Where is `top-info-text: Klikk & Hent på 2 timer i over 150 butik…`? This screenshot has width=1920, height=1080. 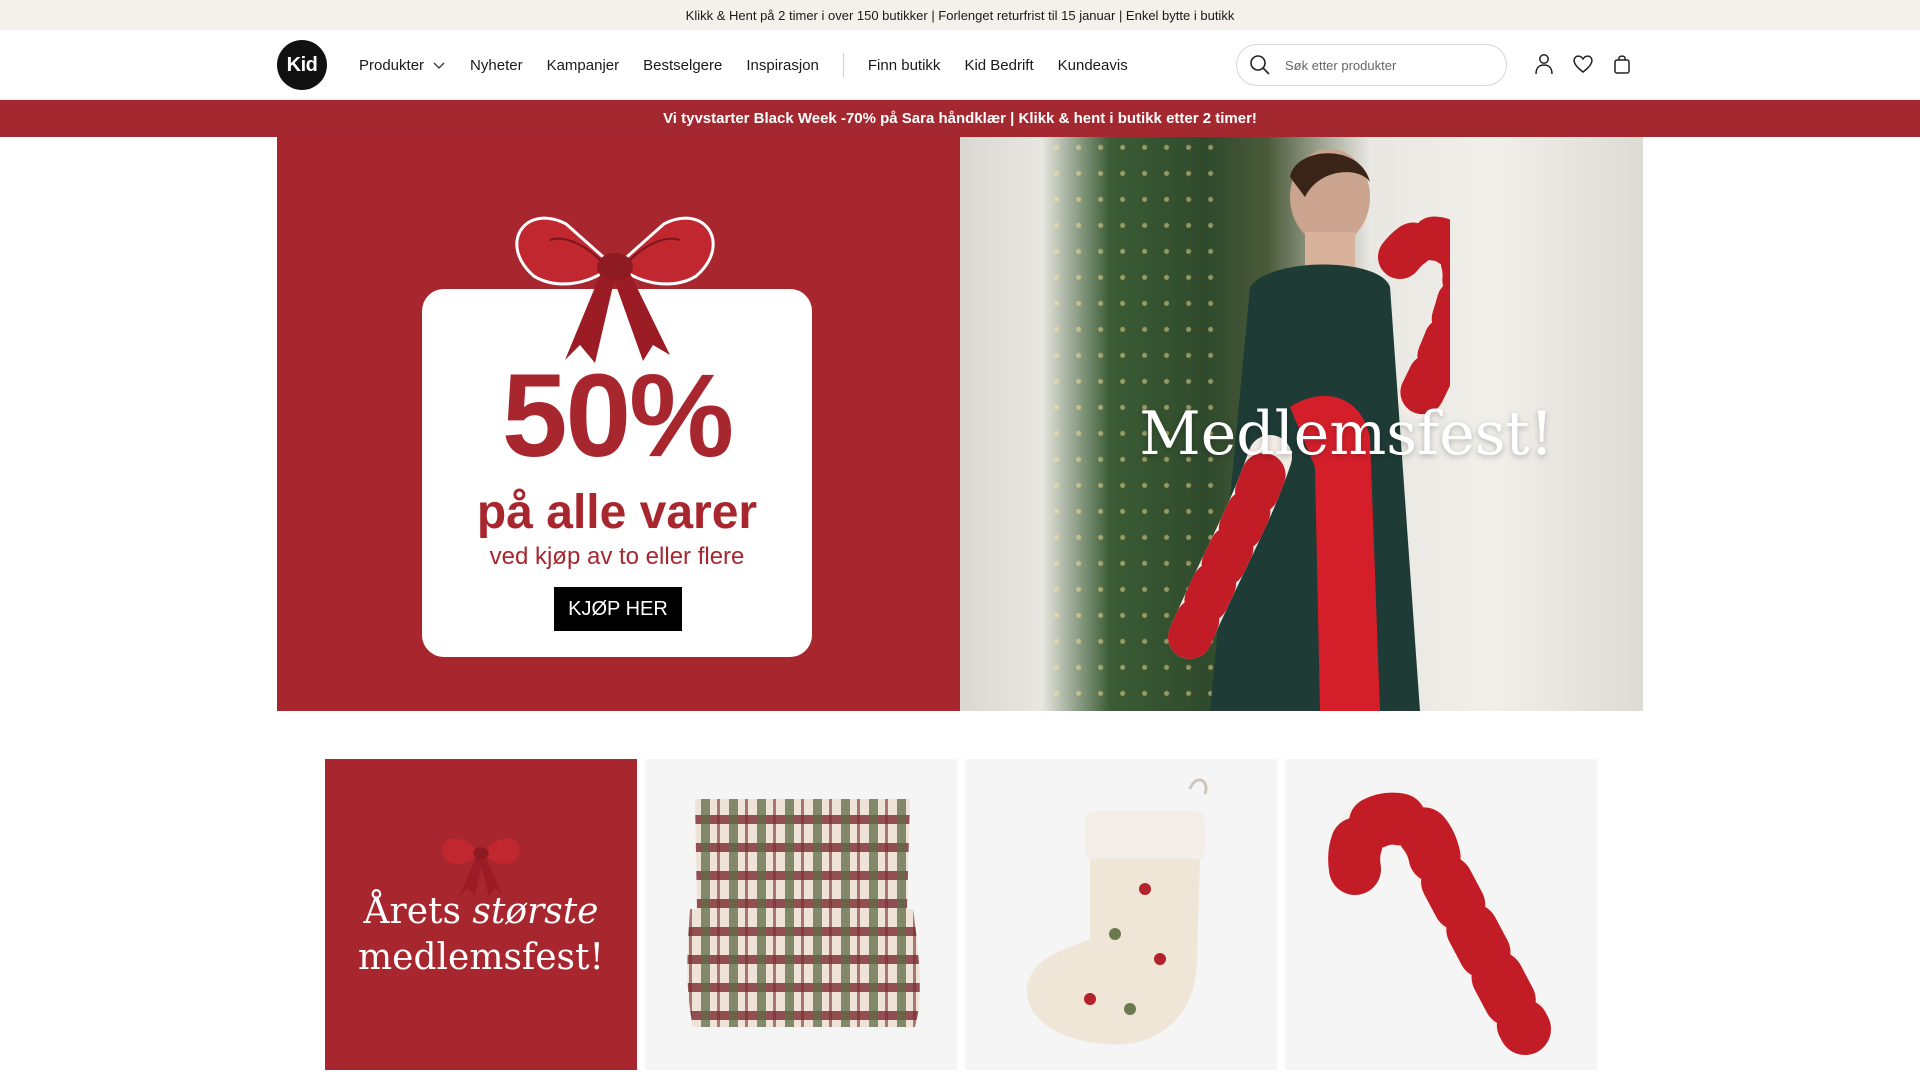
top-info-text: Klikk & Hent på 2 timer i over 150 butik… is located at coordinates (960, 15).